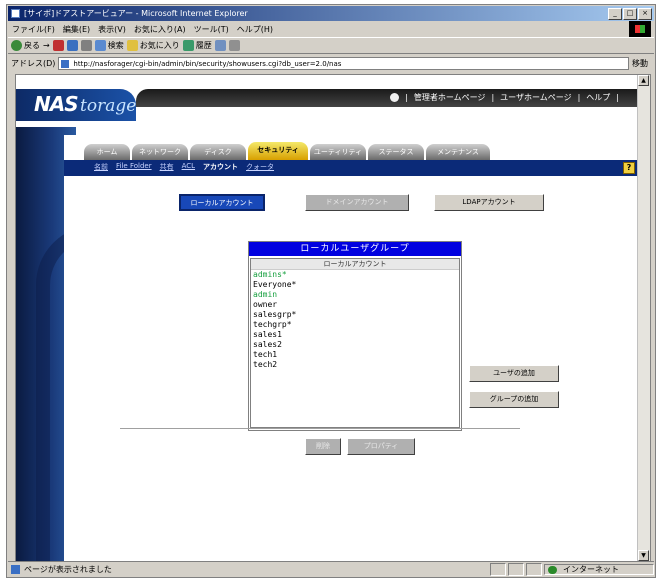 Image resolution: width=663 pixels, height=582 pixels. I want to click on home-icon, so click(86, 45).